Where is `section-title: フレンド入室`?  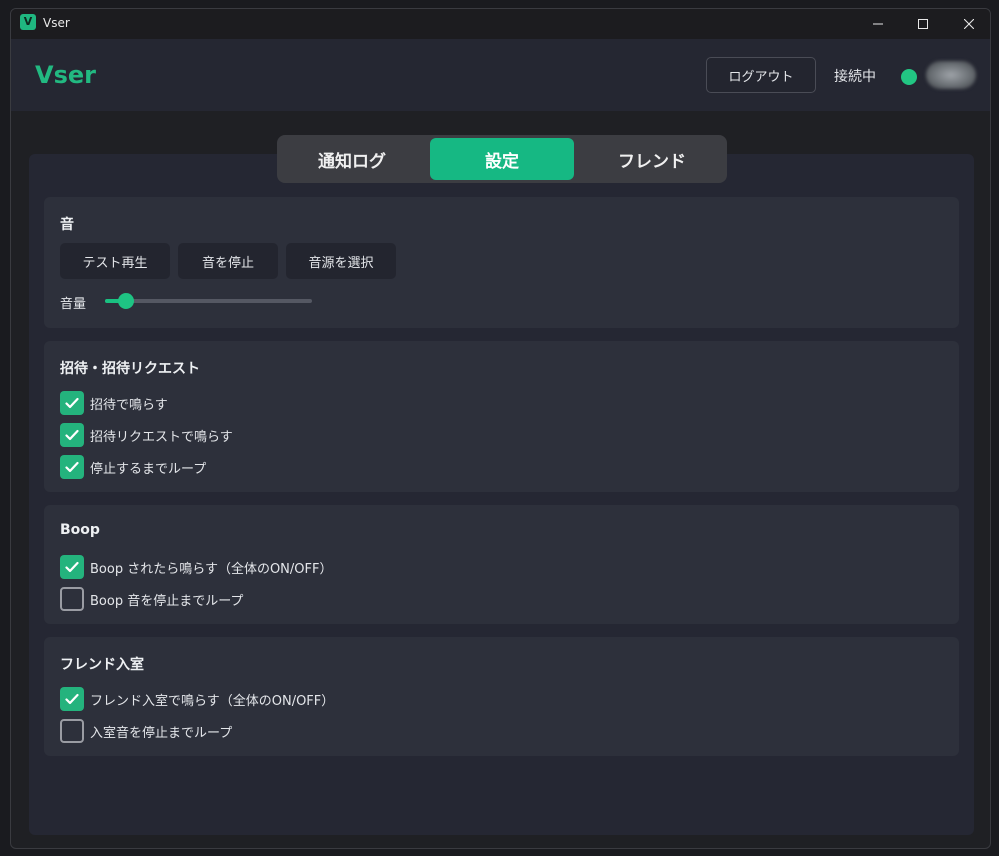
section-title: フレンド入室 is located at coordinates (102, 665).